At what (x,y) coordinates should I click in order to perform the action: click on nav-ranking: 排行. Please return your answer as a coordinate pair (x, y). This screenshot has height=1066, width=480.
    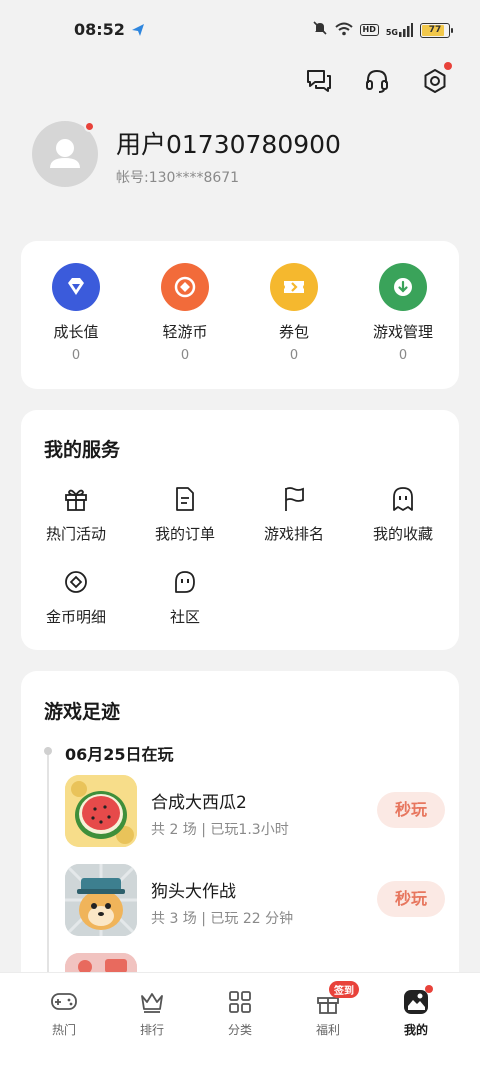
    Looking at the image, I should click on (152, 1012).